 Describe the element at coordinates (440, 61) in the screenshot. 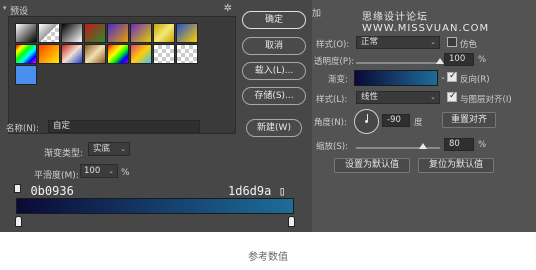

I see `opacity-slider-thumb` at that location.